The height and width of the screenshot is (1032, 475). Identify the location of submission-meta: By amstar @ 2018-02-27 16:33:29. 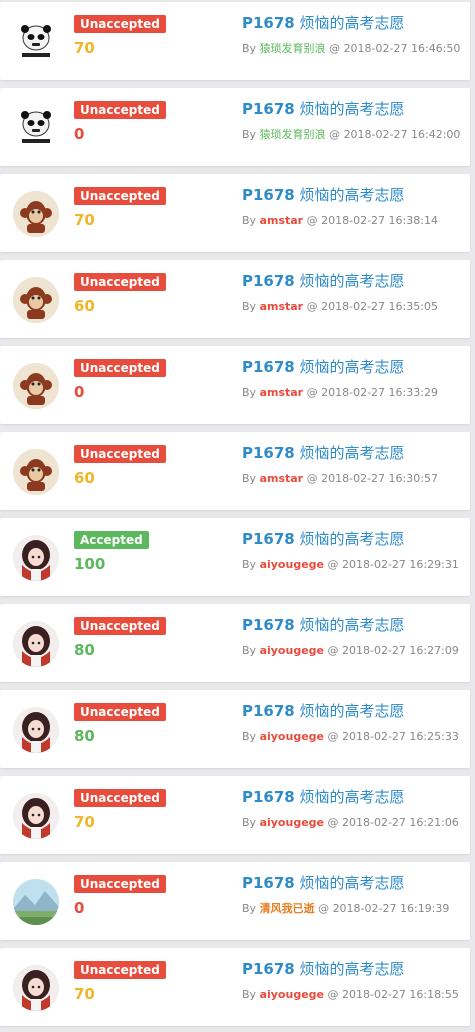
(340, 393).